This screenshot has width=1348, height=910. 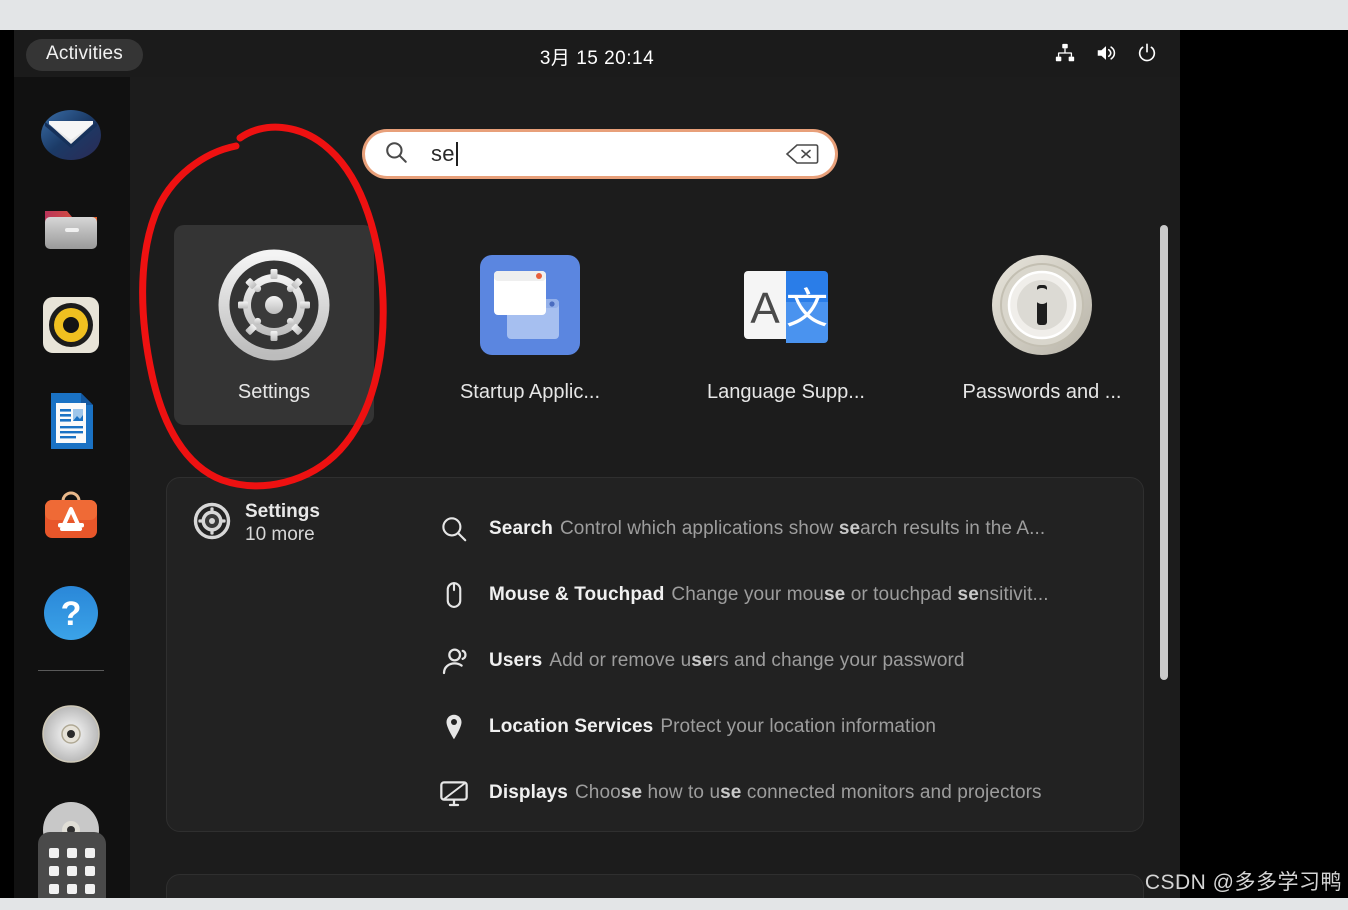 I want to click on dock-item-rhythmbox, so click(x=71, y=325).